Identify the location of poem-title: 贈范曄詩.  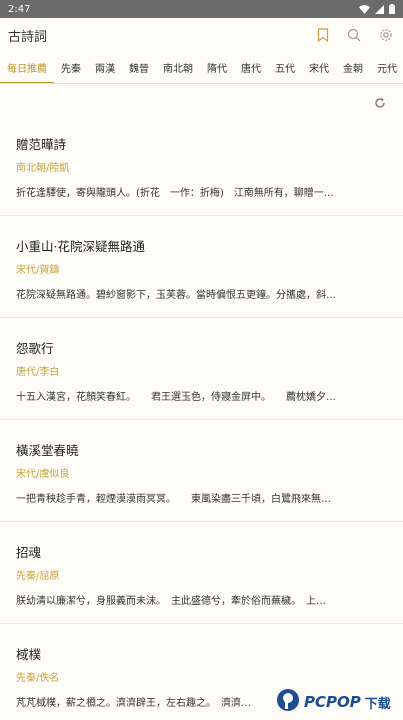
(41, 144).